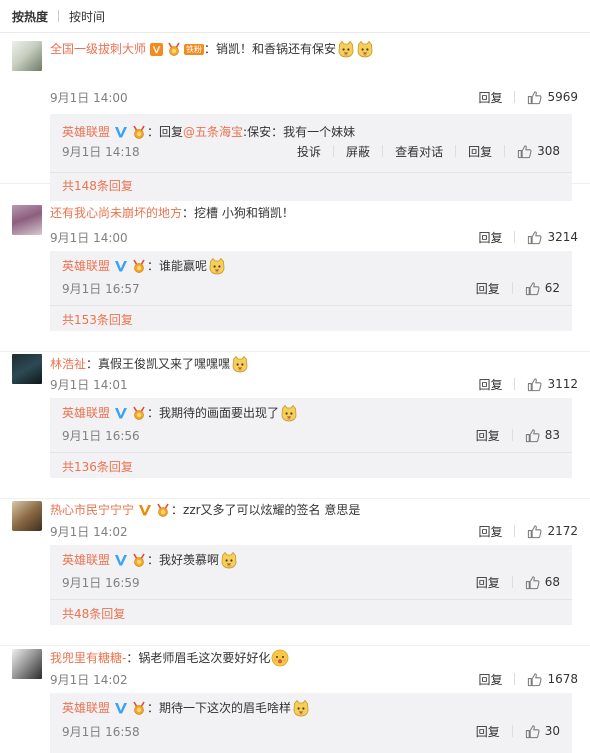  What do you see at coordinates (97, 466) in the screenshot?
I see `more-replies-link: 共136条回复` at bounding box center [97, 466].